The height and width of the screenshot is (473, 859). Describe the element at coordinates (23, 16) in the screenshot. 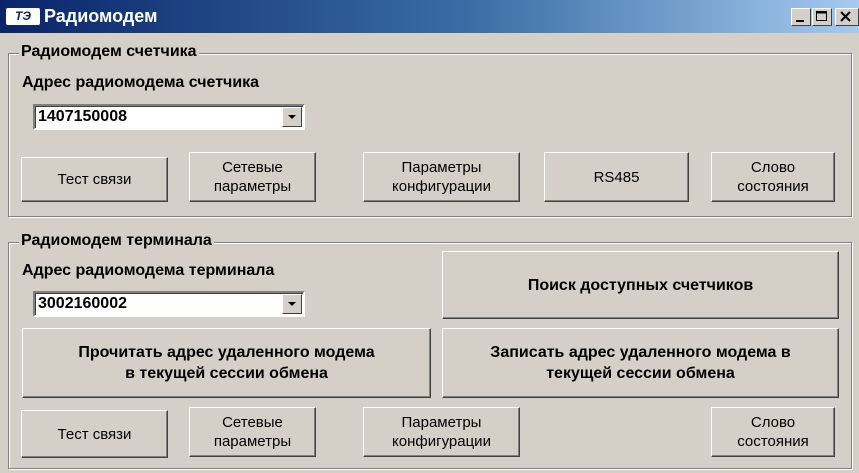

I see `app-logo-icon: ТЭ` at that location.